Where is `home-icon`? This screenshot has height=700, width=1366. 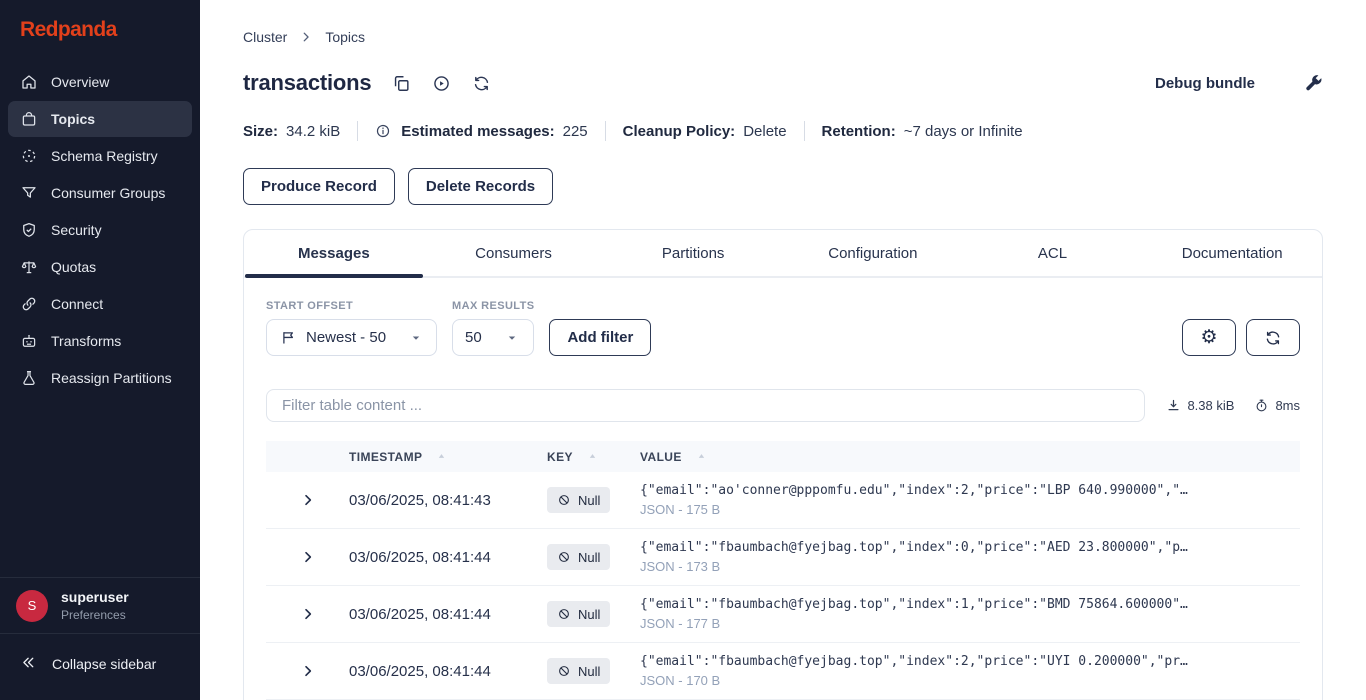 home-icon is located at coordinates (29, 82).